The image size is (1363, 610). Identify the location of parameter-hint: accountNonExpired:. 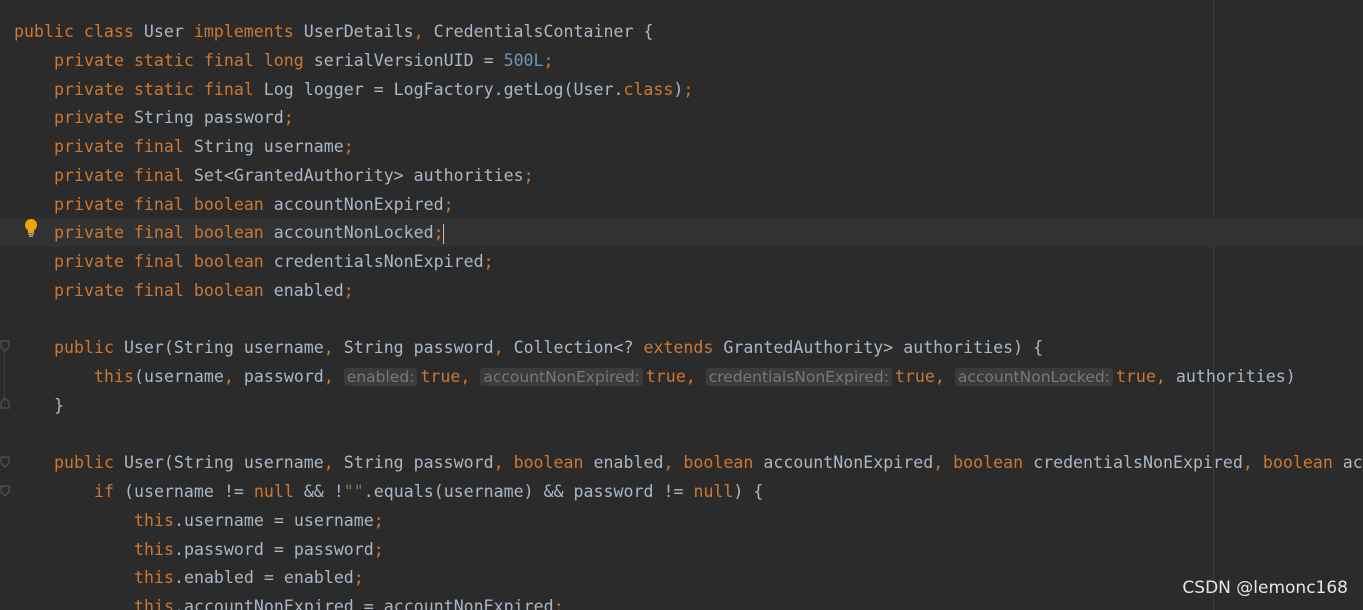
(561, 377).